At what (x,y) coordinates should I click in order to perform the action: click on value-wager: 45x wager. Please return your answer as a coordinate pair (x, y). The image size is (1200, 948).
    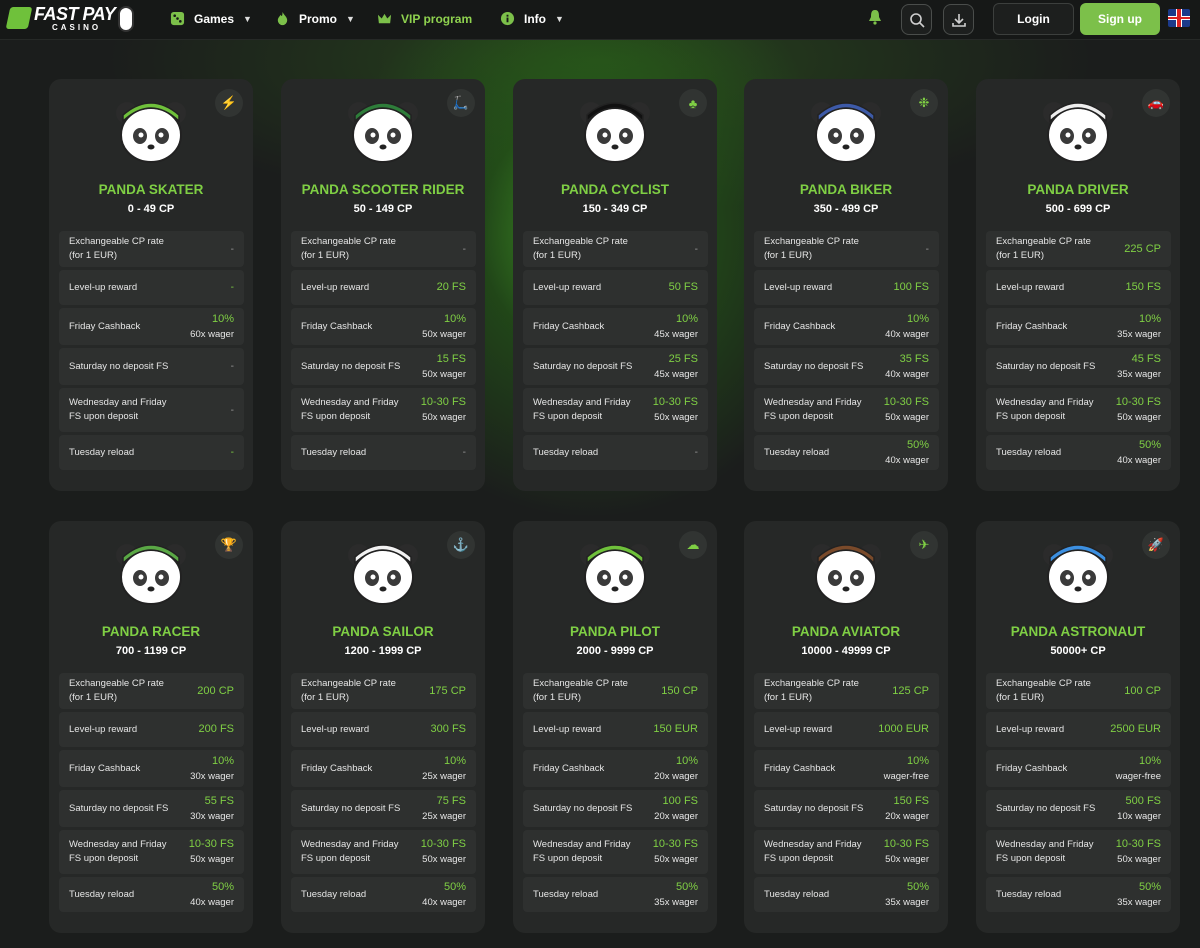
    Looking at the image, I should click on (676, 334).